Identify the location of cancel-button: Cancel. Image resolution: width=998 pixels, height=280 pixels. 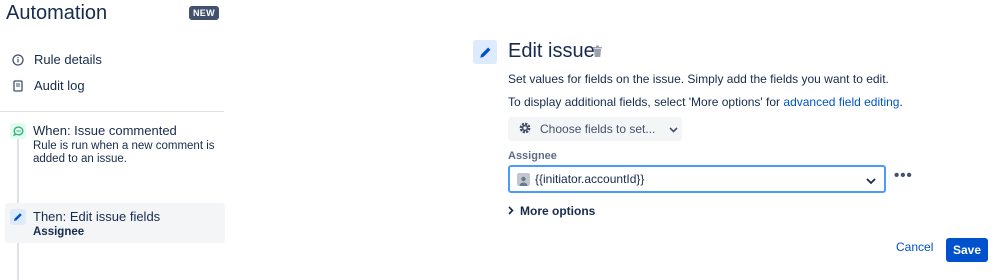
(914, 247).